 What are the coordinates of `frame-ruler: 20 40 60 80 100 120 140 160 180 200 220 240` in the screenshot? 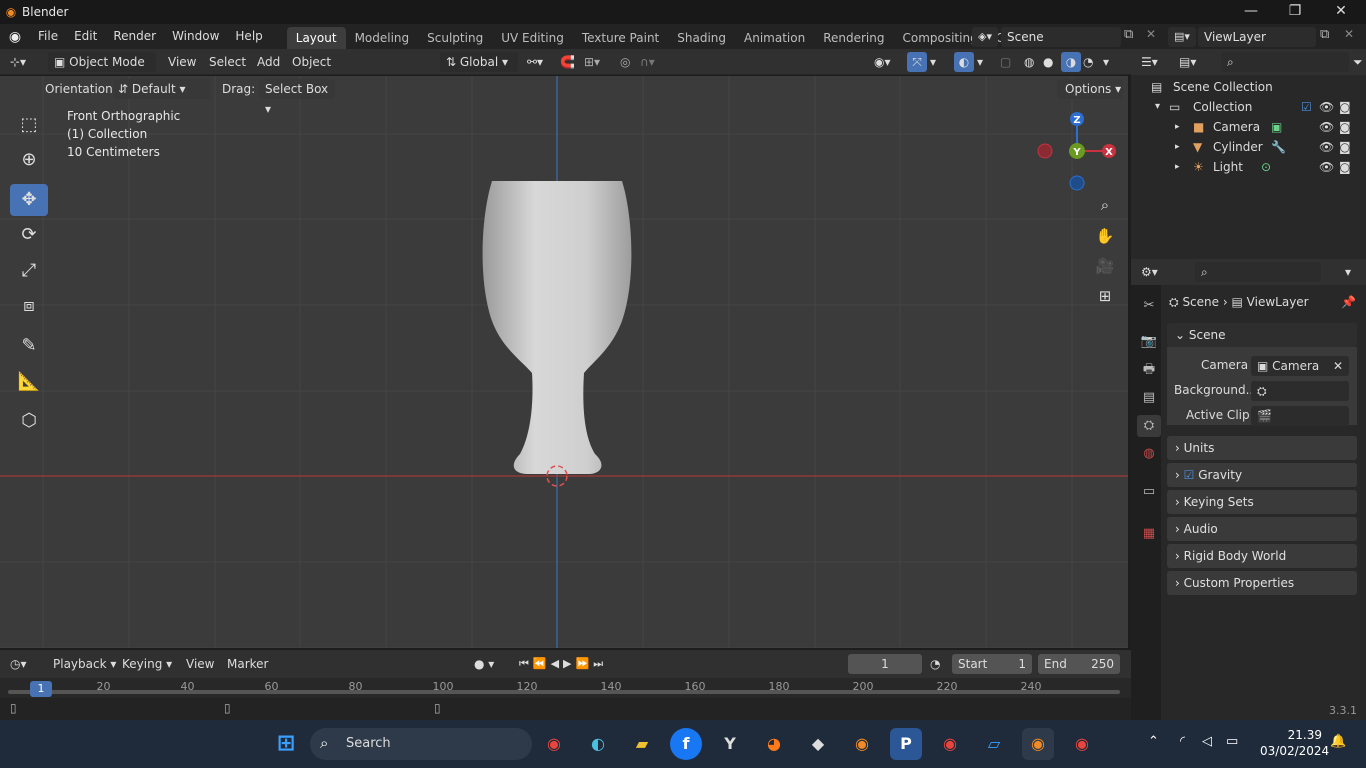 It's located at (565, 689).